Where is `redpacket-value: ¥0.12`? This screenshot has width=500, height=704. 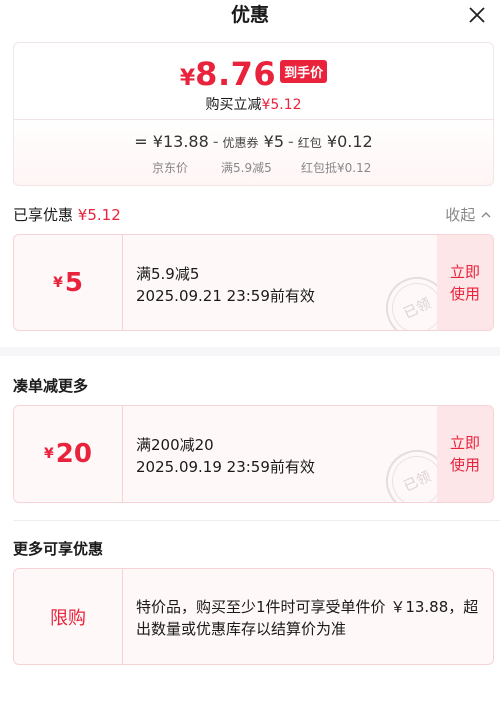 redpacket-value: ¥0.12 is located at coordinates (349, 141).